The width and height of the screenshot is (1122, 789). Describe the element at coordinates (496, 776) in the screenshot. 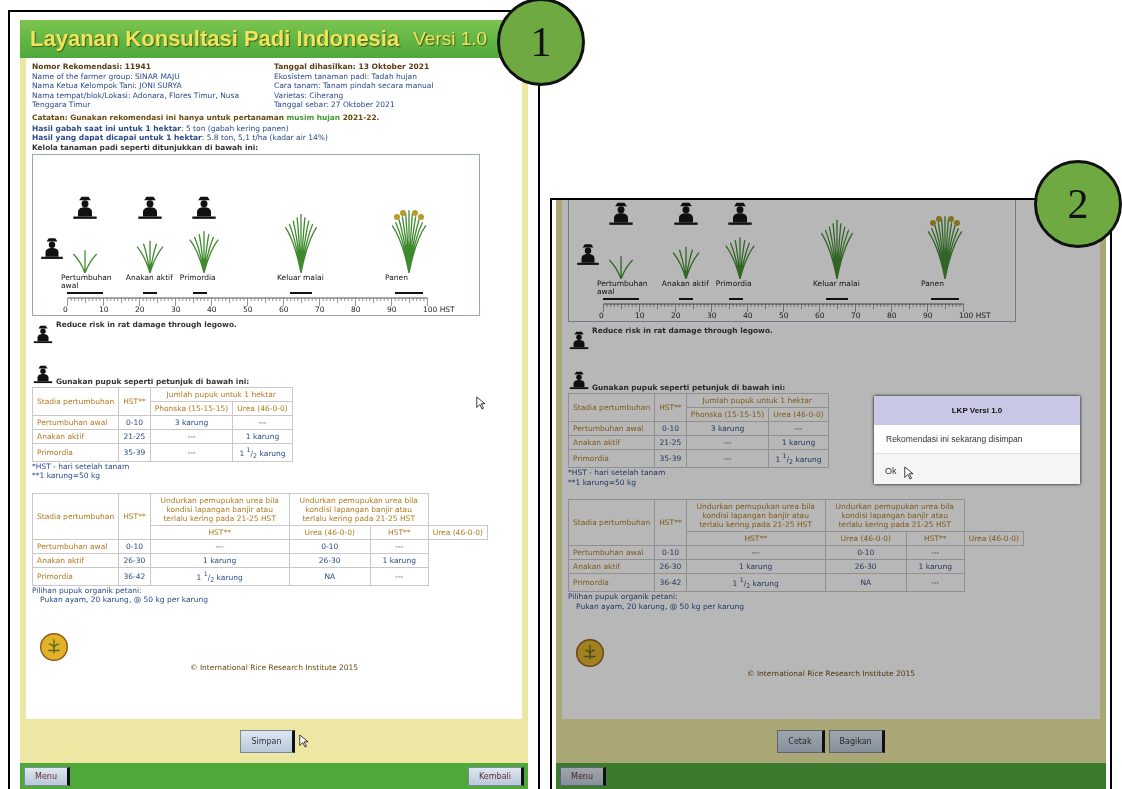

I see `back-button: Kembali` at that location.